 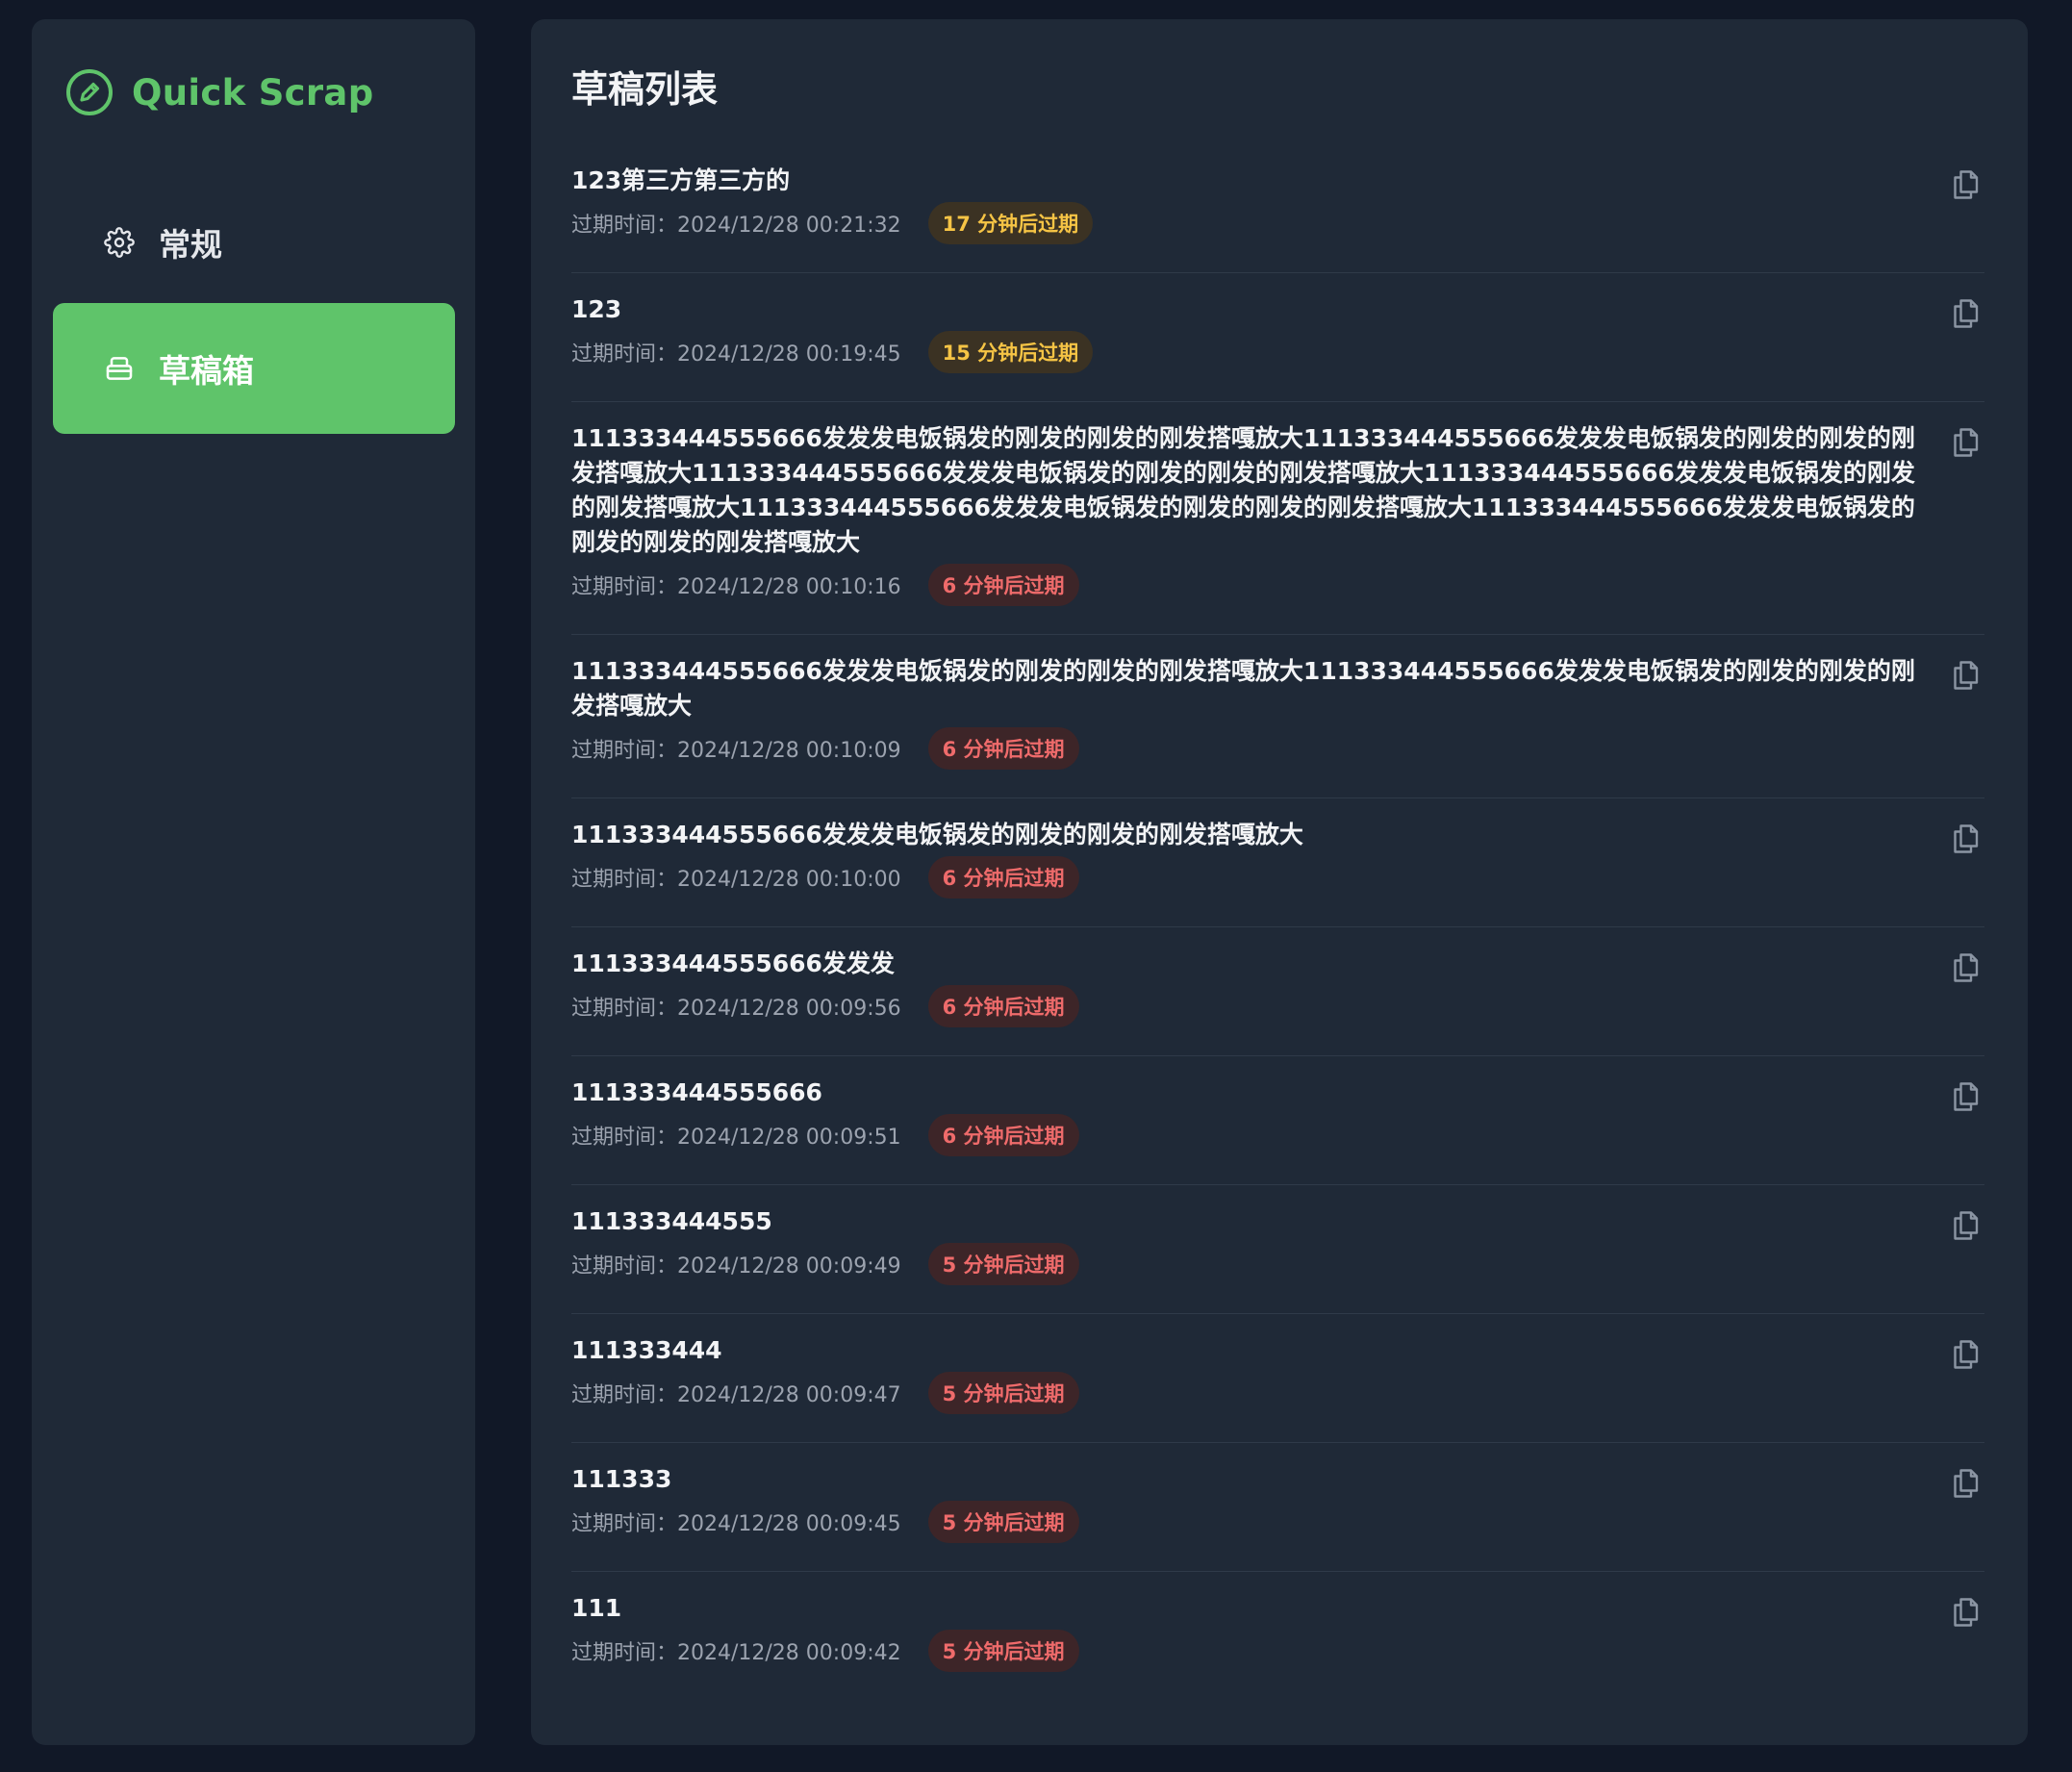 What do you see at coordinates (1011, 223) in the screenshot?
I see `status-badge: 17 分钟后过期` at bounding box center [1011, 223].